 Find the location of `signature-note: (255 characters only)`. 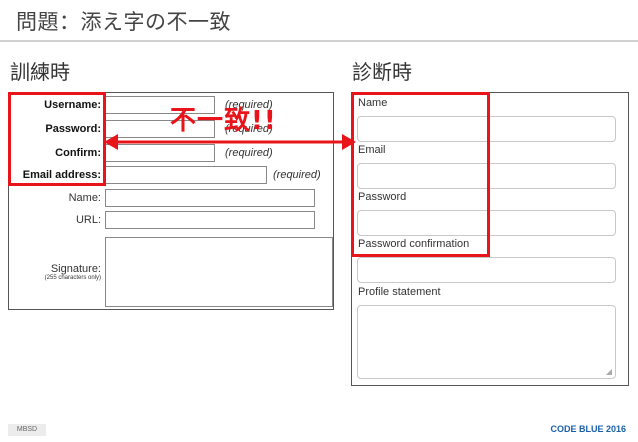

signature-note: (255 characters only) is located at coordinates (72, 278).